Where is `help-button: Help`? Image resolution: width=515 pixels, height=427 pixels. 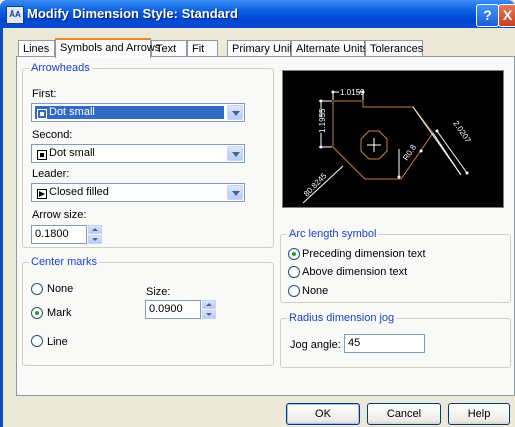
help-button: Help is located at coordinates (479, 414).